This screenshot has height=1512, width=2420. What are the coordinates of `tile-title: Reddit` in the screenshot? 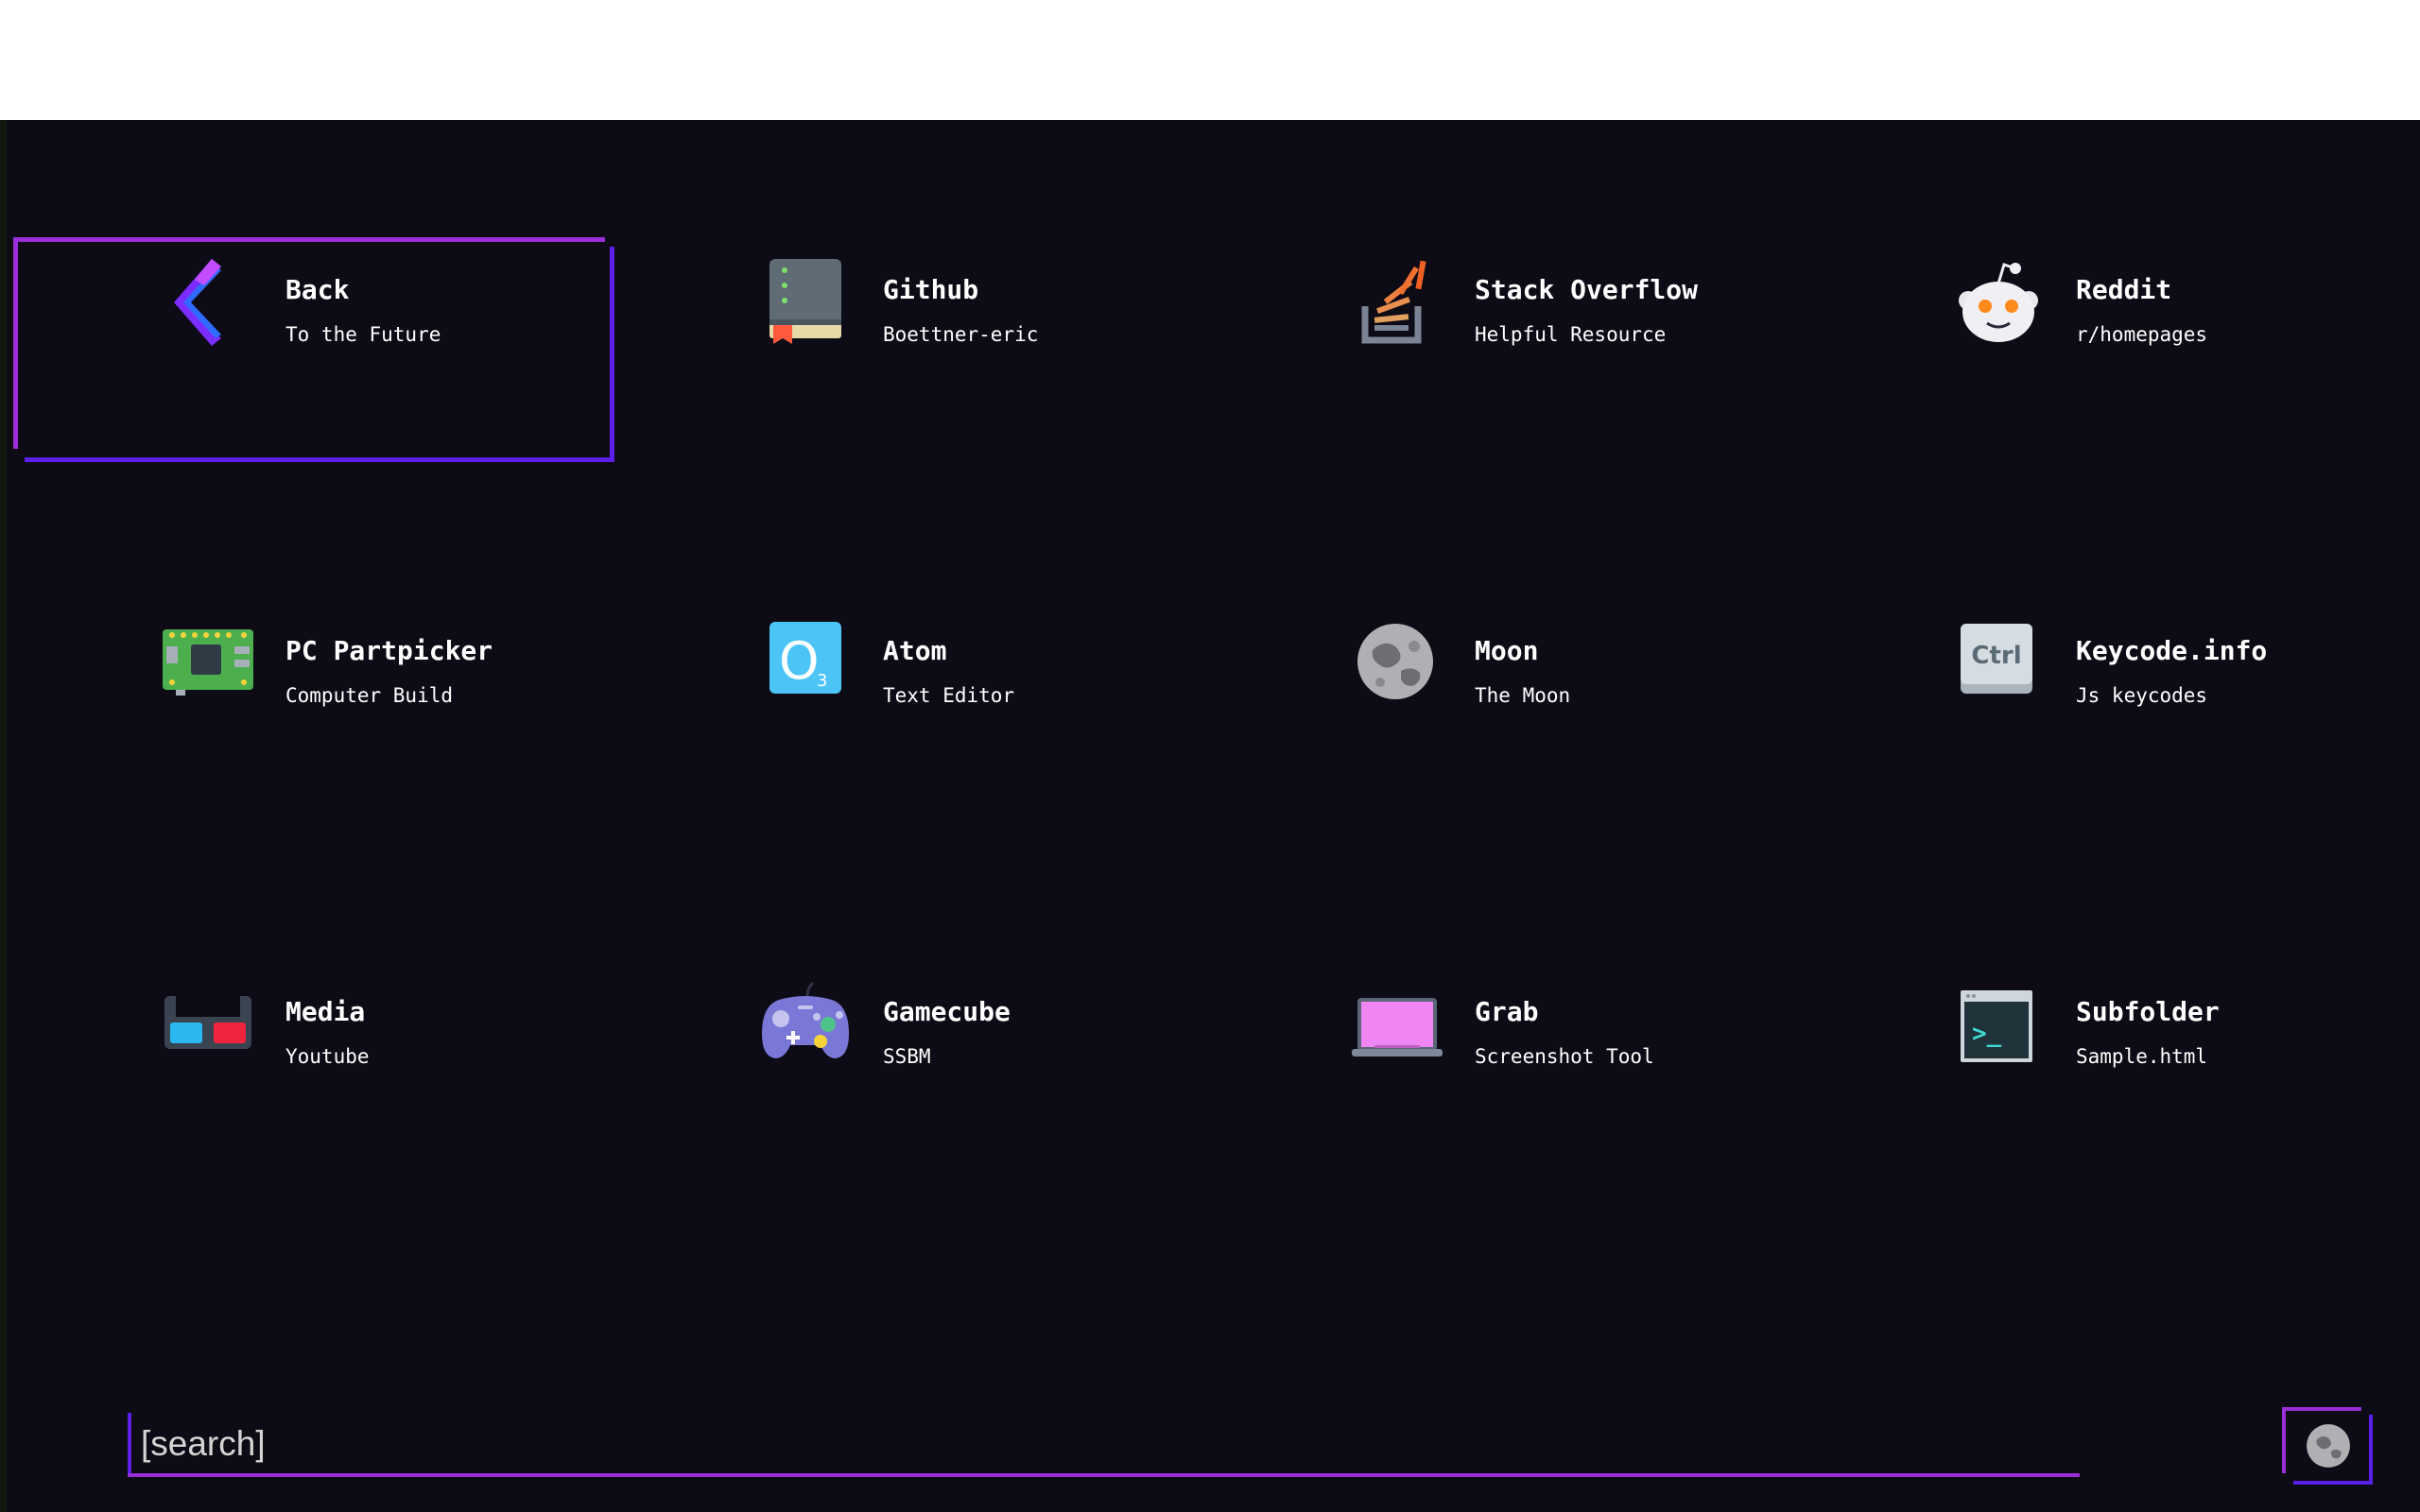 It's located at (2124, 289).